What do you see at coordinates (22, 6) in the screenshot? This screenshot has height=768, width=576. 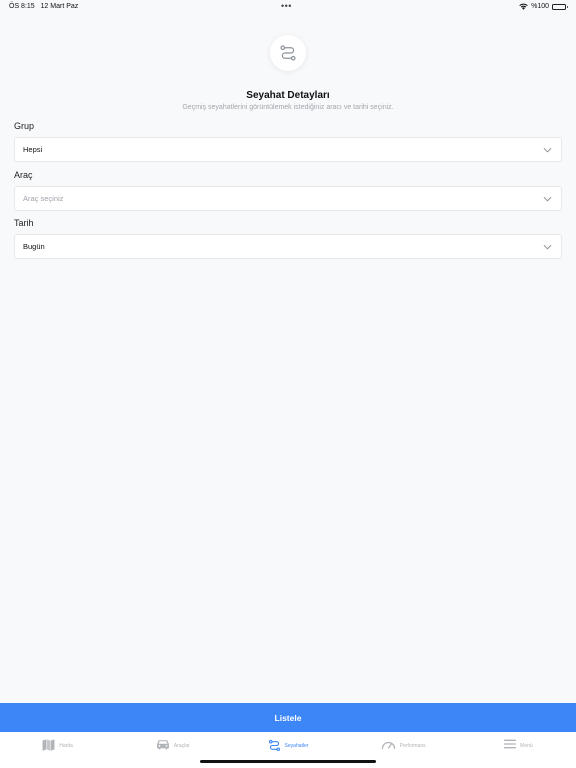 I see `status-time-text: ÖS 8:15` at bounding box center [22, 6].